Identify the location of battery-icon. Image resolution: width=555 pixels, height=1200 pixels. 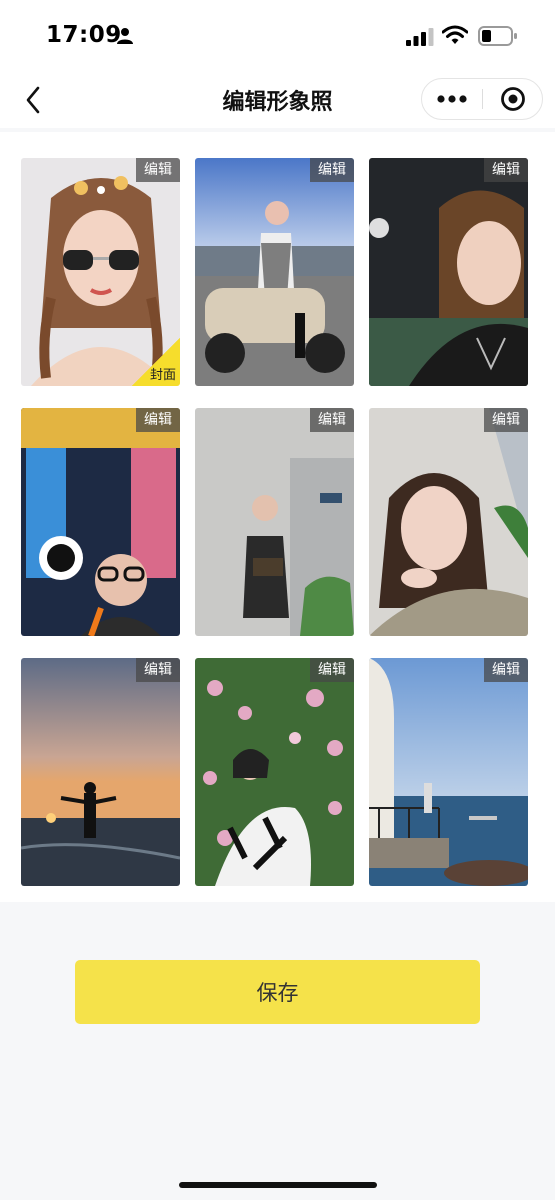
(497, 36).